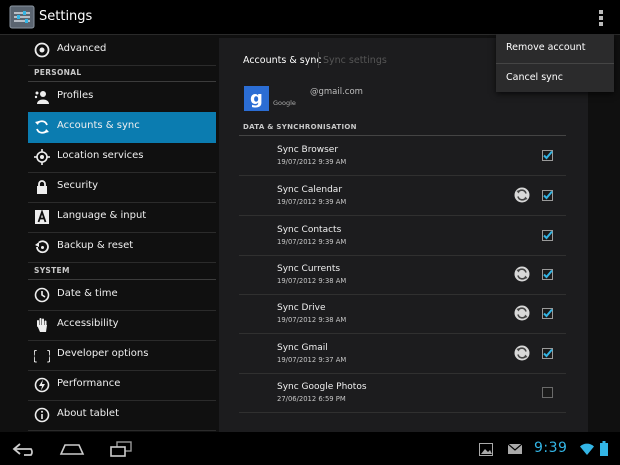  Describe the element at coordinates (78, 185) in the screenshot. I see `sidebar-item-label: Security` at that location.